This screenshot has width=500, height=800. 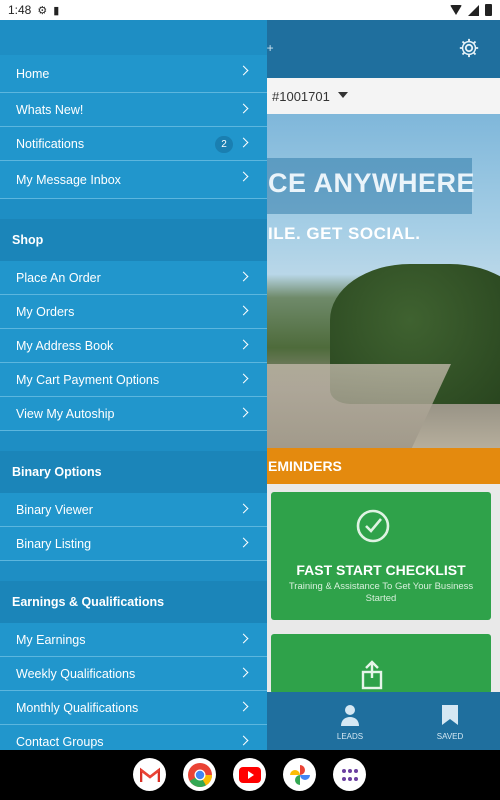 I want to click on drawer-item-notifications: Notifications 2, so click(x=133, y=144).